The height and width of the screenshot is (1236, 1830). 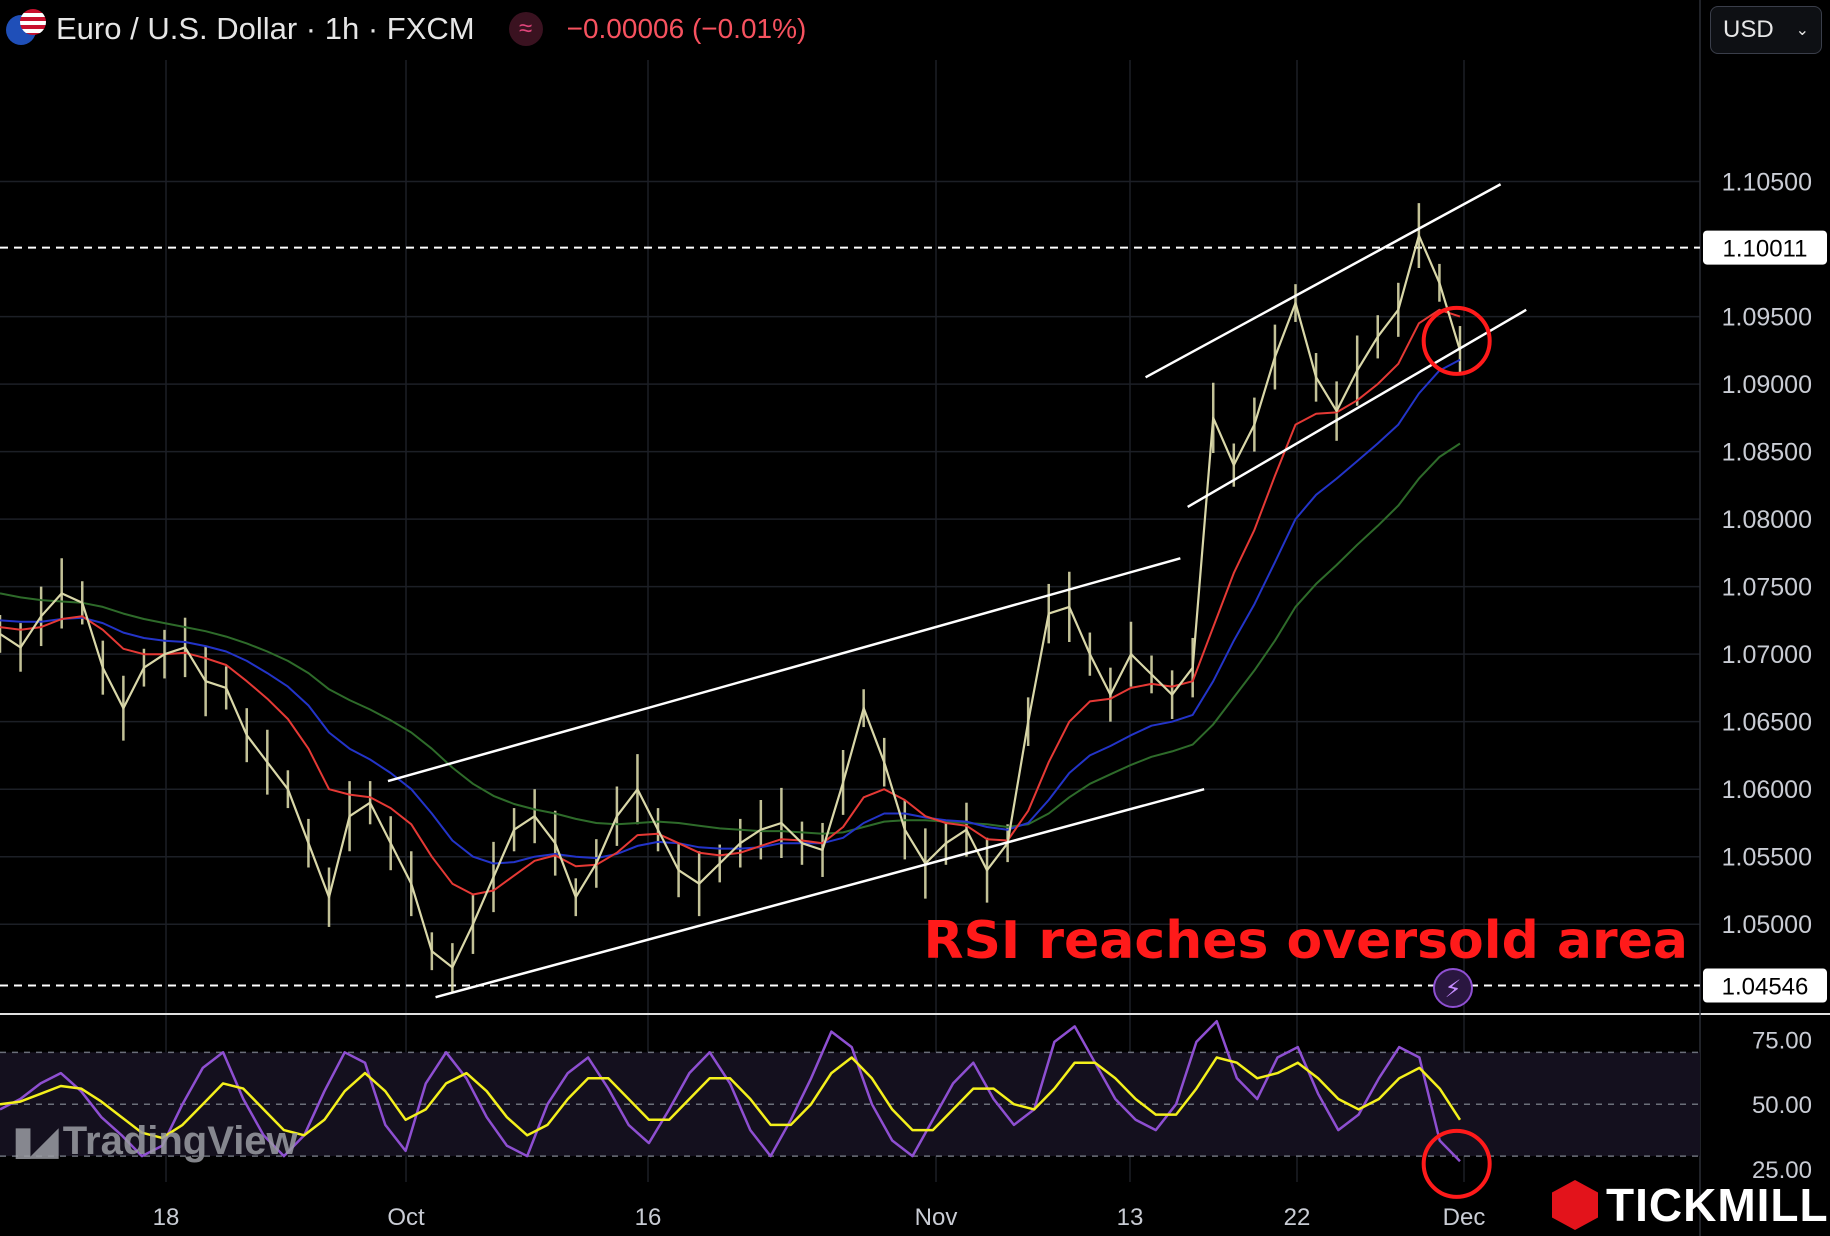 I want to click on chevron-down-icon: ⌄, so click(x=1802, y=30).